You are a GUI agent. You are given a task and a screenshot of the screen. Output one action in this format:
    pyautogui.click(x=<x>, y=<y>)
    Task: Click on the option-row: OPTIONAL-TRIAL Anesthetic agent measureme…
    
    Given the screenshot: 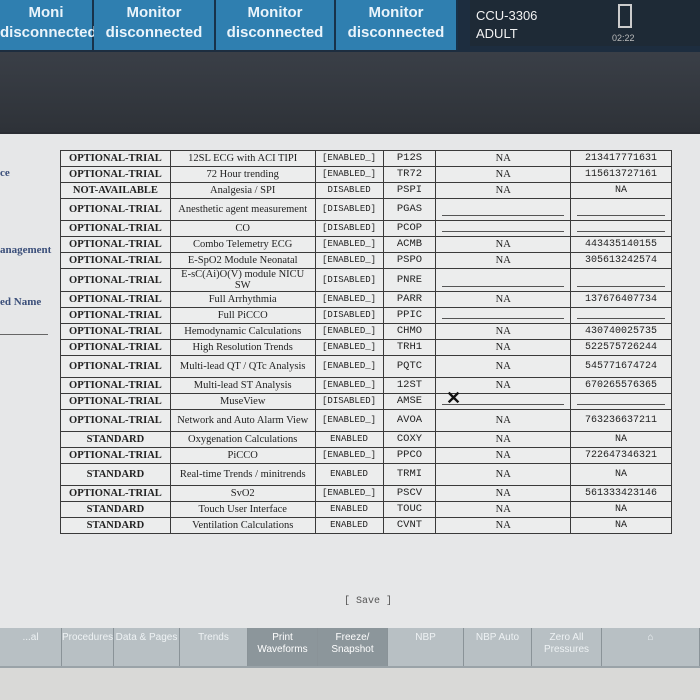 What is the action you would take?
    pyautogui.click(x=366, y=209)
    